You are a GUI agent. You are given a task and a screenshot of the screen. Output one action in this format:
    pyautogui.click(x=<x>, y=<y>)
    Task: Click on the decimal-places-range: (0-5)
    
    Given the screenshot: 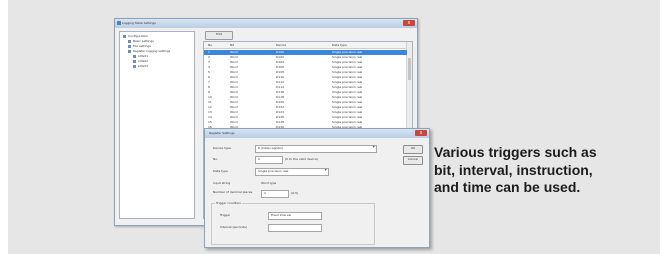 What is the action you would take?
    pyautogui.click(x=295, y=193)
    